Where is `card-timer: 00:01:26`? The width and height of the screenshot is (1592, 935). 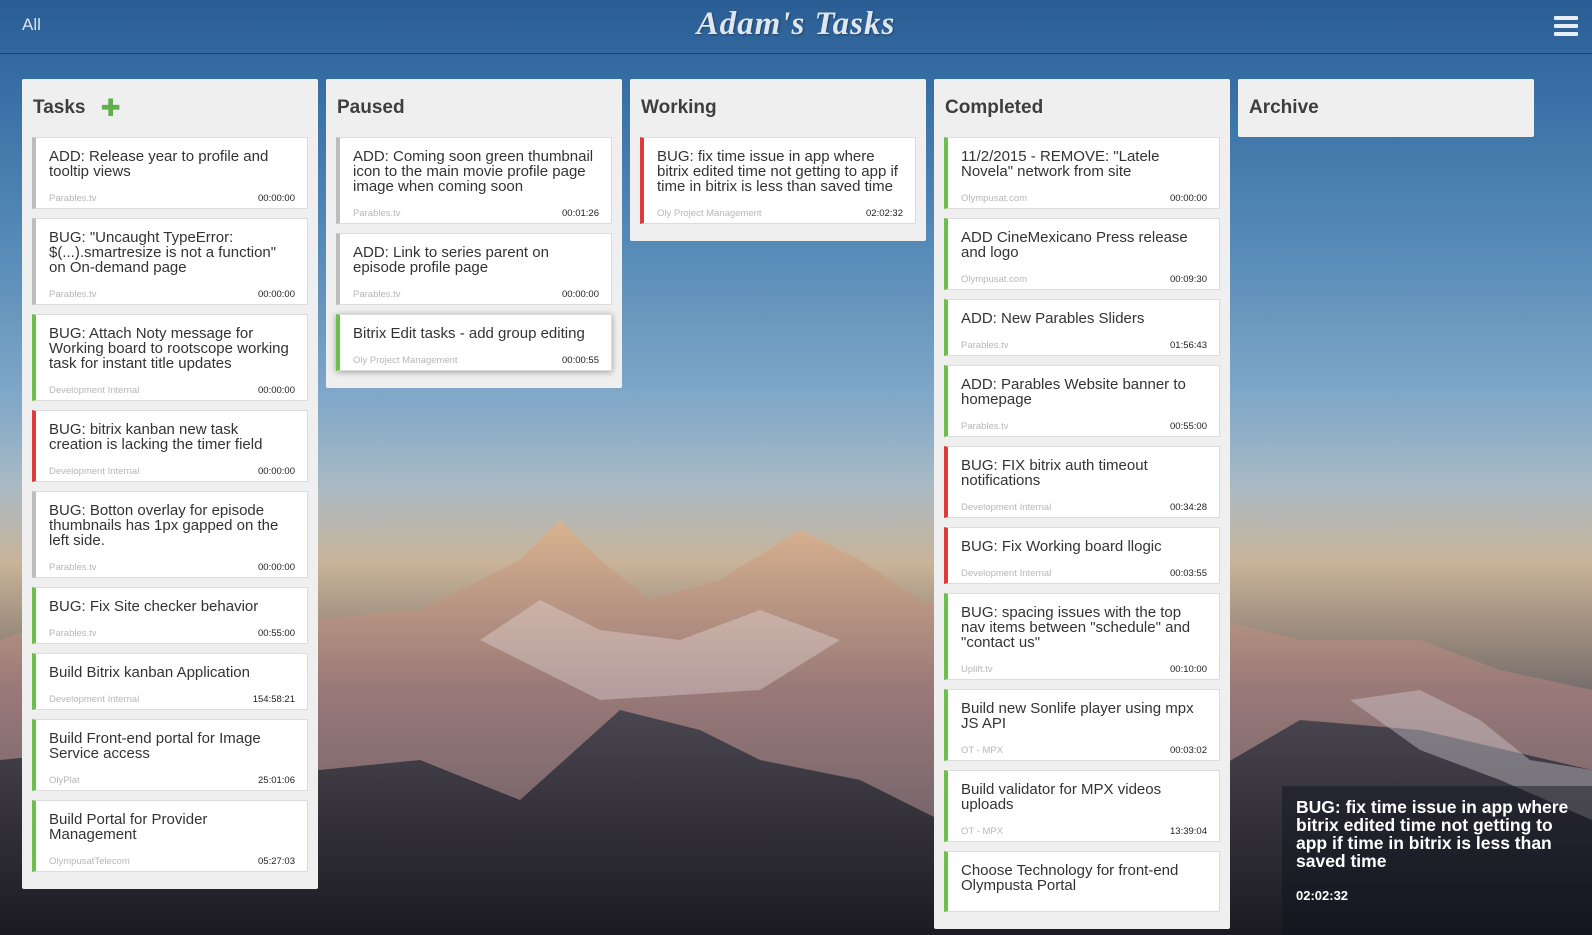
card-timer: 00:01:26 is located at coordinates (580, 213).